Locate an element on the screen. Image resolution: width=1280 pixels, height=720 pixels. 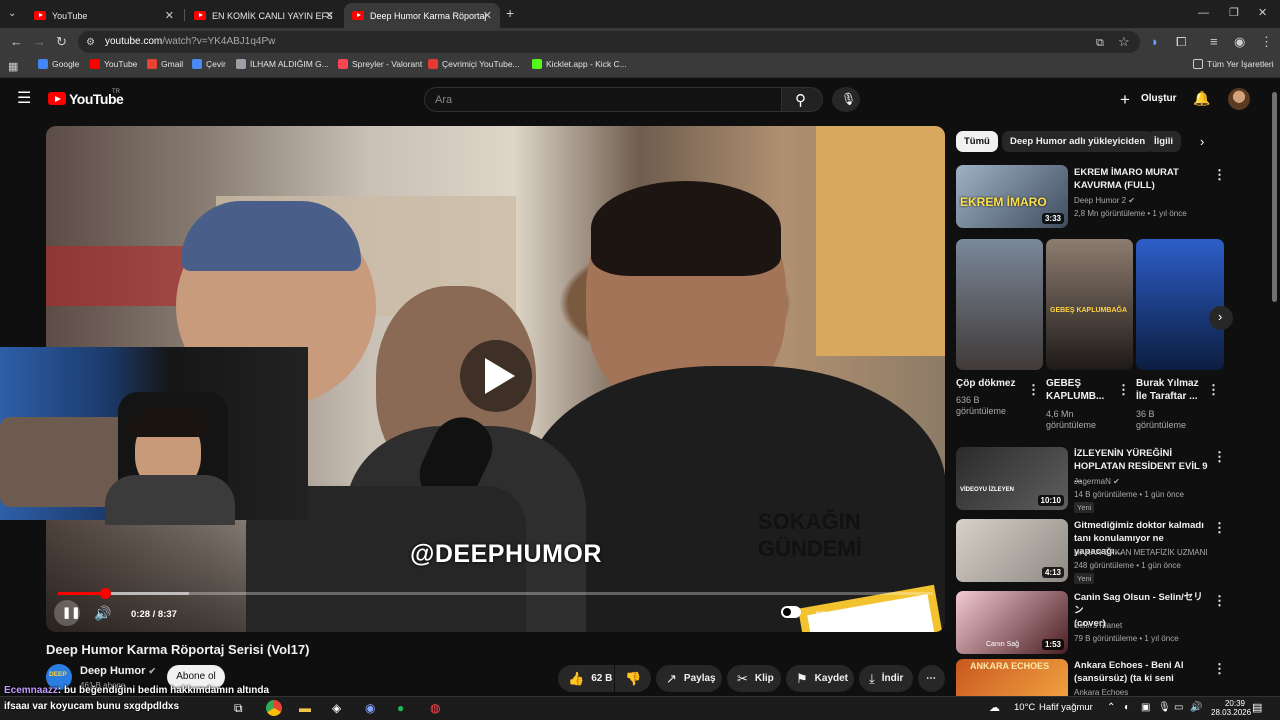
search-box is located at coordinates (603, 99).